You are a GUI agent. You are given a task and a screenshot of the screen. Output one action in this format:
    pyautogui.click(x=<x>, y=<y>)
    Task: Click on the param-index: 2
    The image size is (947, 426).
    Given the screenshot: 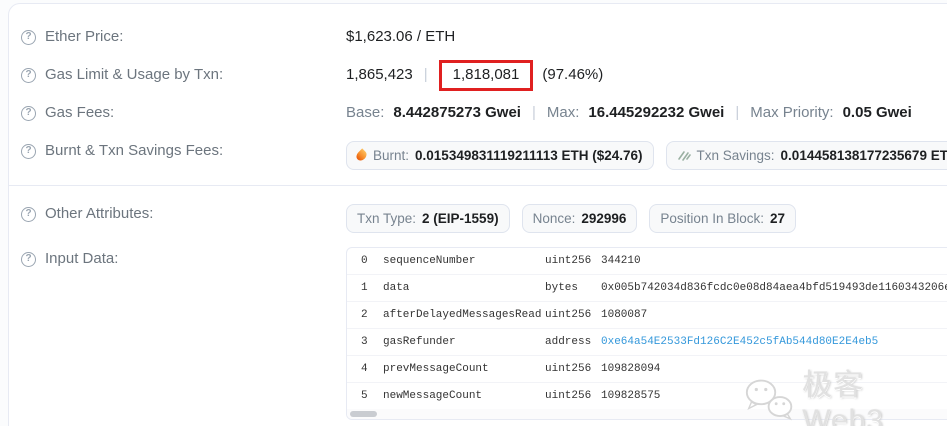 What is the action you would take?
    pyautogui.click(x=364, y=315)
    